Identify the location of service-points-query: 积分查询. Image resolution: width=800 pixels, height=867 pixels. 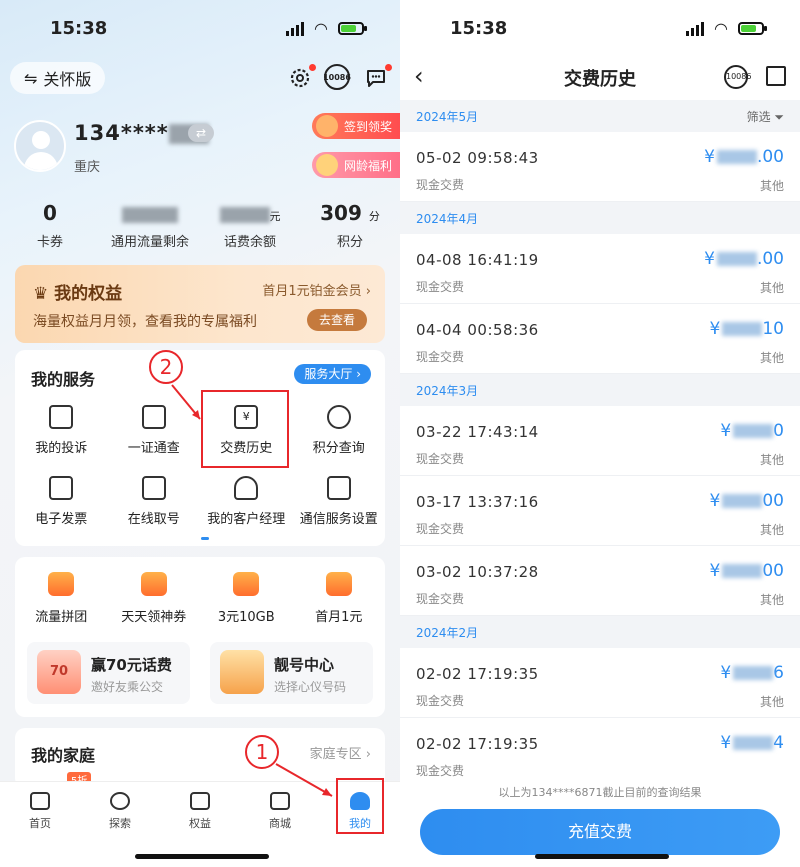
(339, 430).